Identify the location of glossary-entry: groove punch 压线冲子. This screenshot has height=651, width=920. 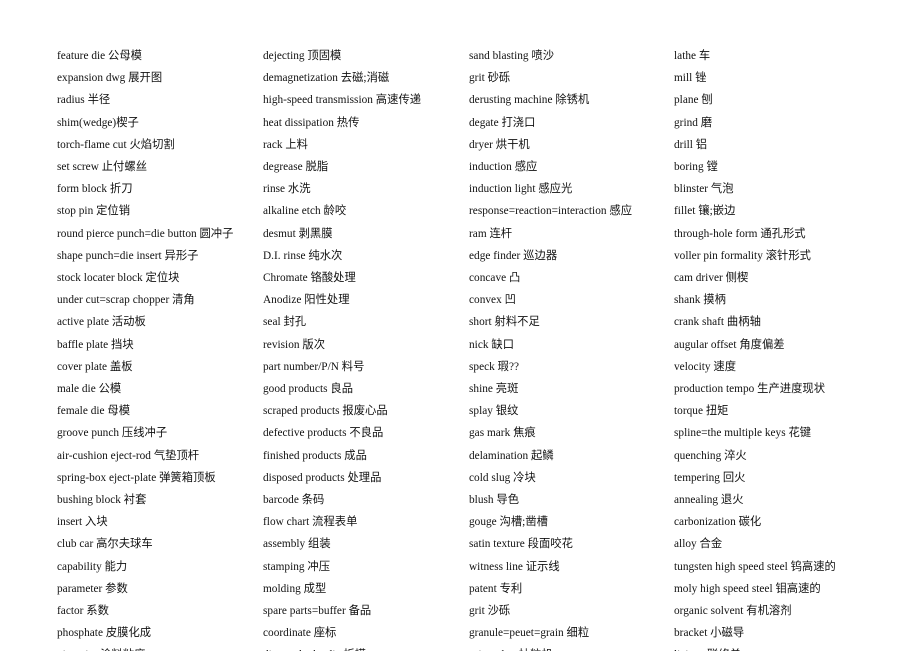
(112, 433).